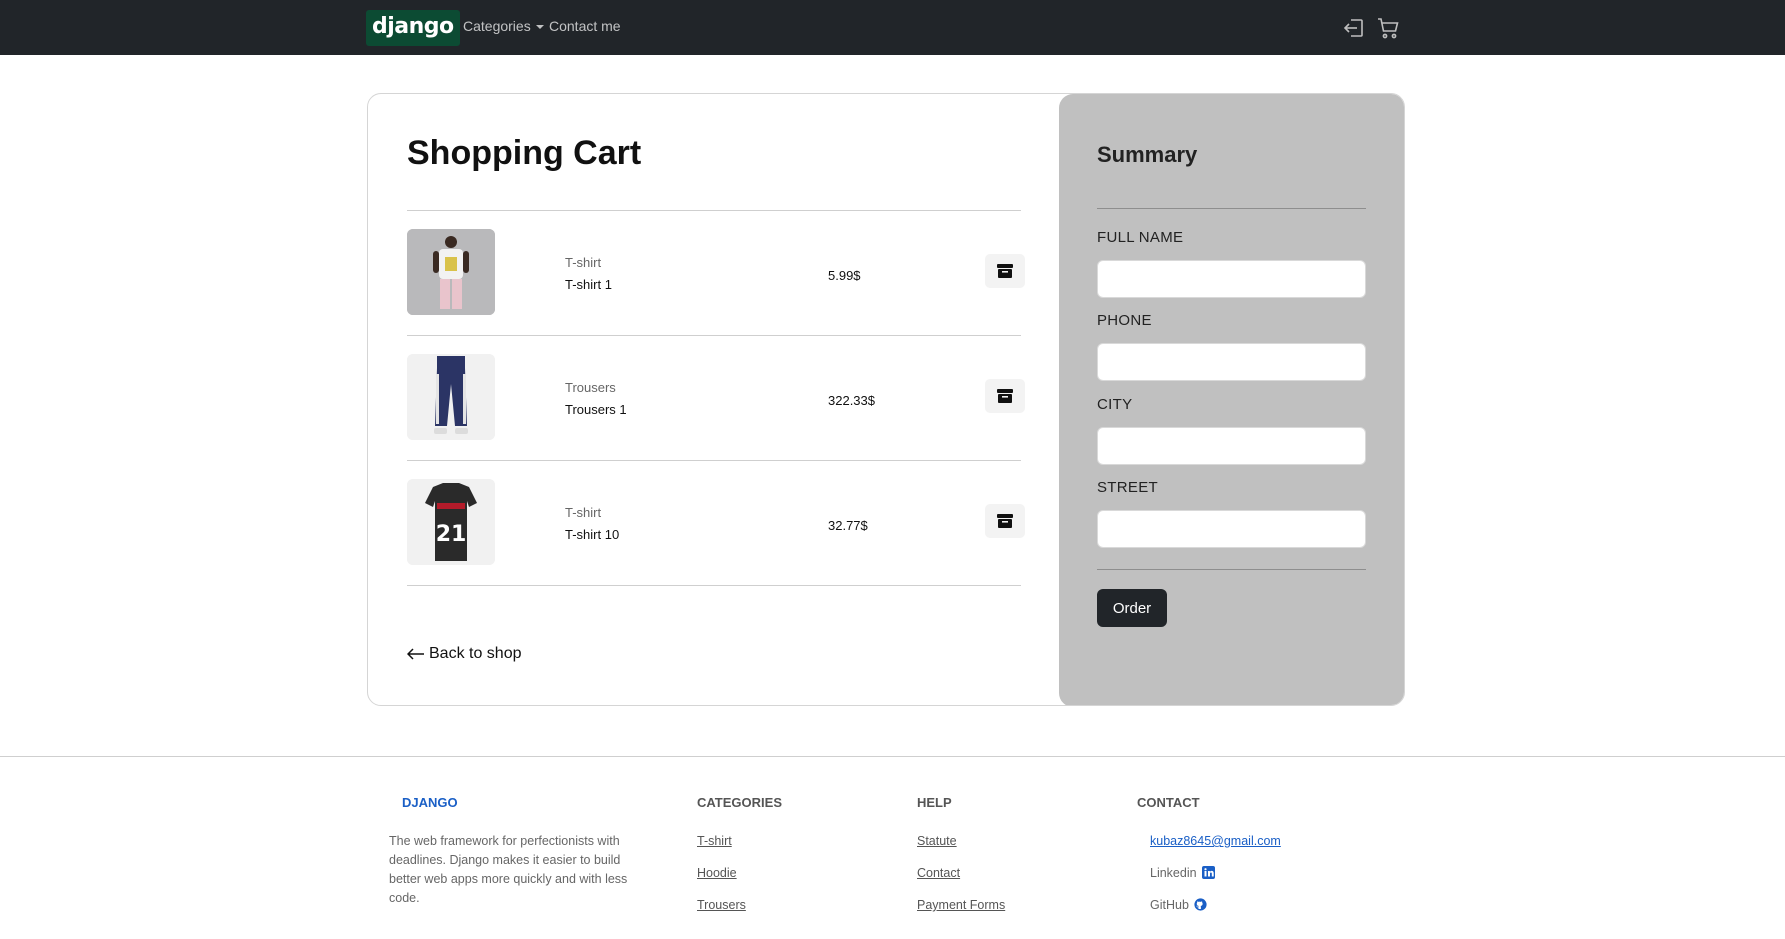 This screenshot has width=1785, height=939. What do you see at coordinates (938, 873) in the screenshot?
I see `footer-contact-link: Contact` at bounding box center [938, 873].